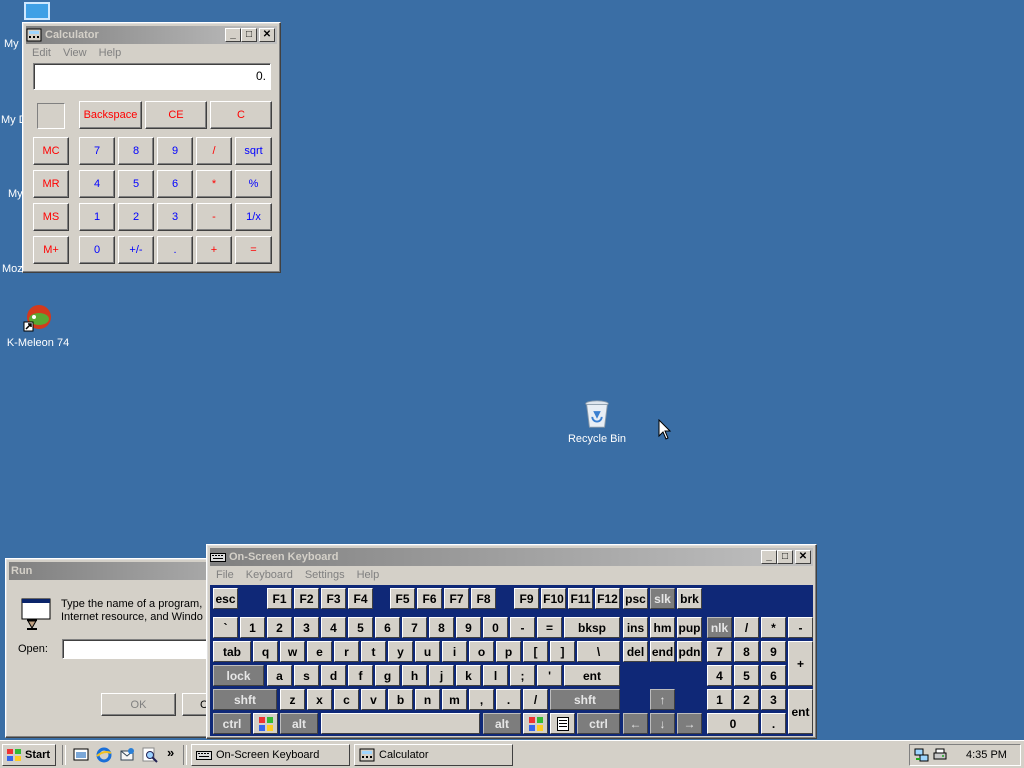 This screenshot has width=1024, height=768. Describe the element at coordinates (265, 651) in the screenshot. I see `key-q: q` at that location.